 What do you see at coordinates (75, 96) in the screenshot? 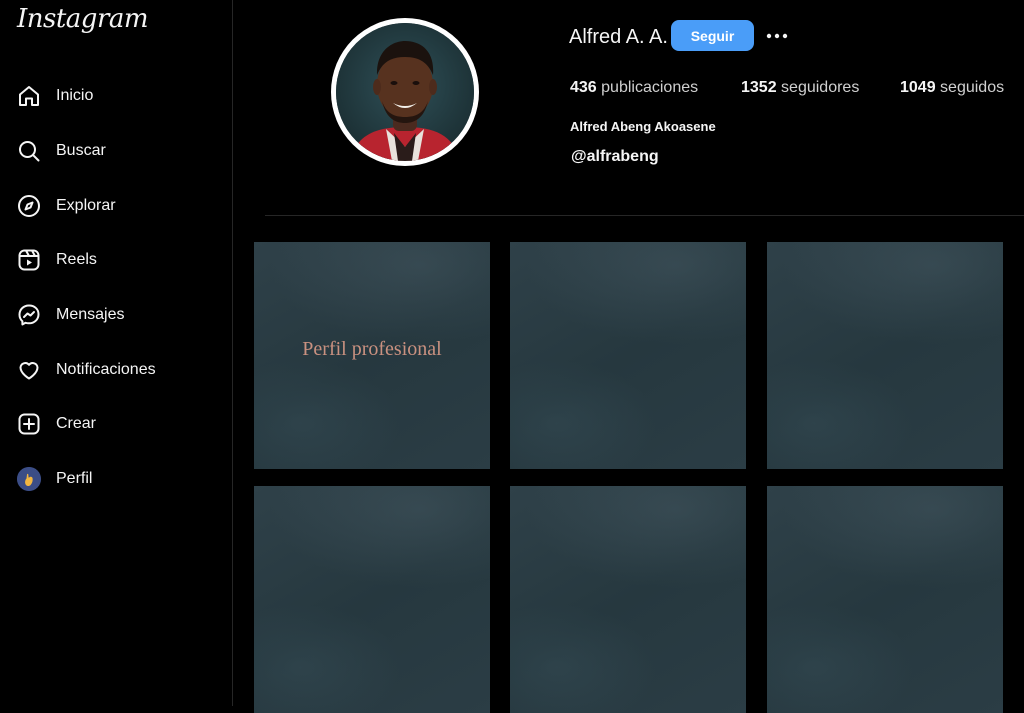
I see `sidebar-item-label: Inicio` at bounding box center [75, 96].